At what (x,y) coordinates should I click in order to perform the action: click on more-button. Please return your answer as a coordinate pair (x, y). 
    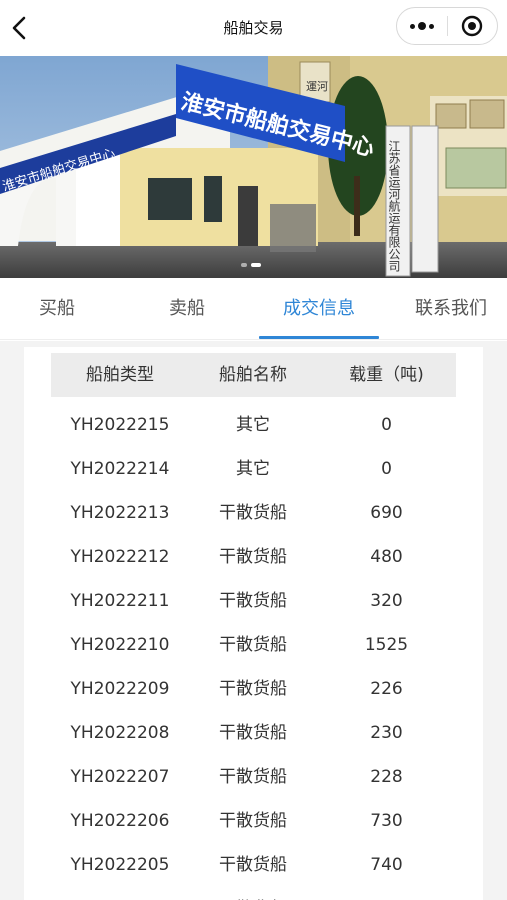
    Looking at the image, I should click on (422, 26).